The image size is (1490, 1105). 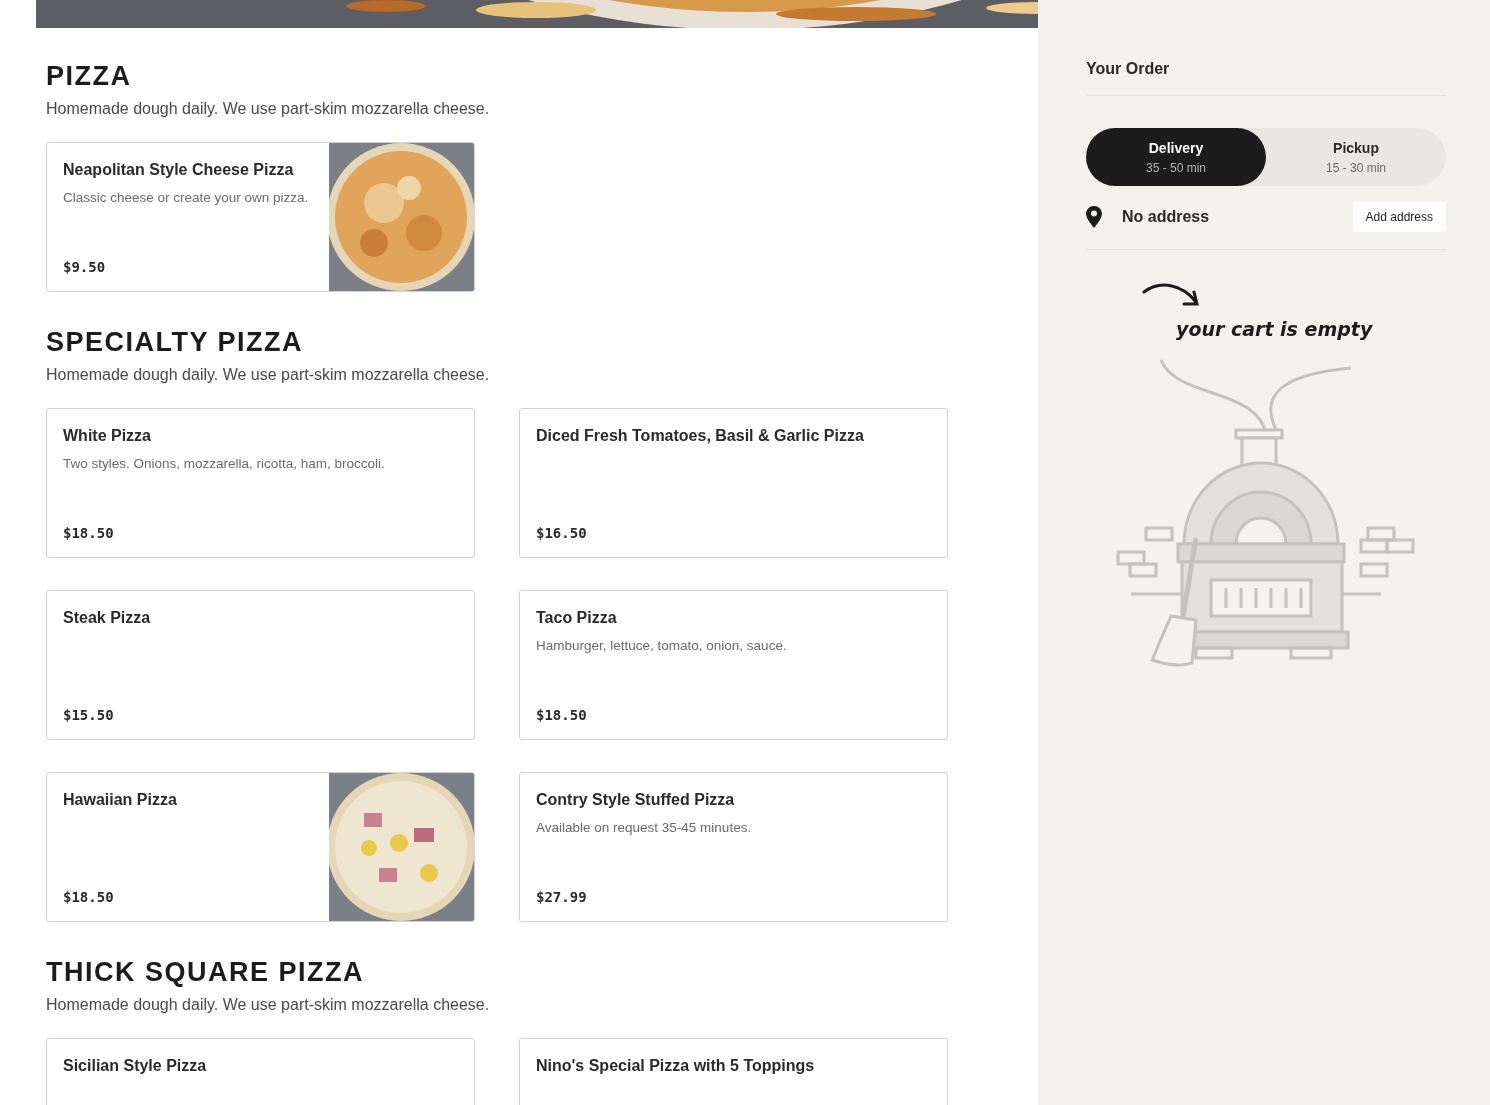 I want to click on add-address-button: Add address, so click(x=1399, y=217).